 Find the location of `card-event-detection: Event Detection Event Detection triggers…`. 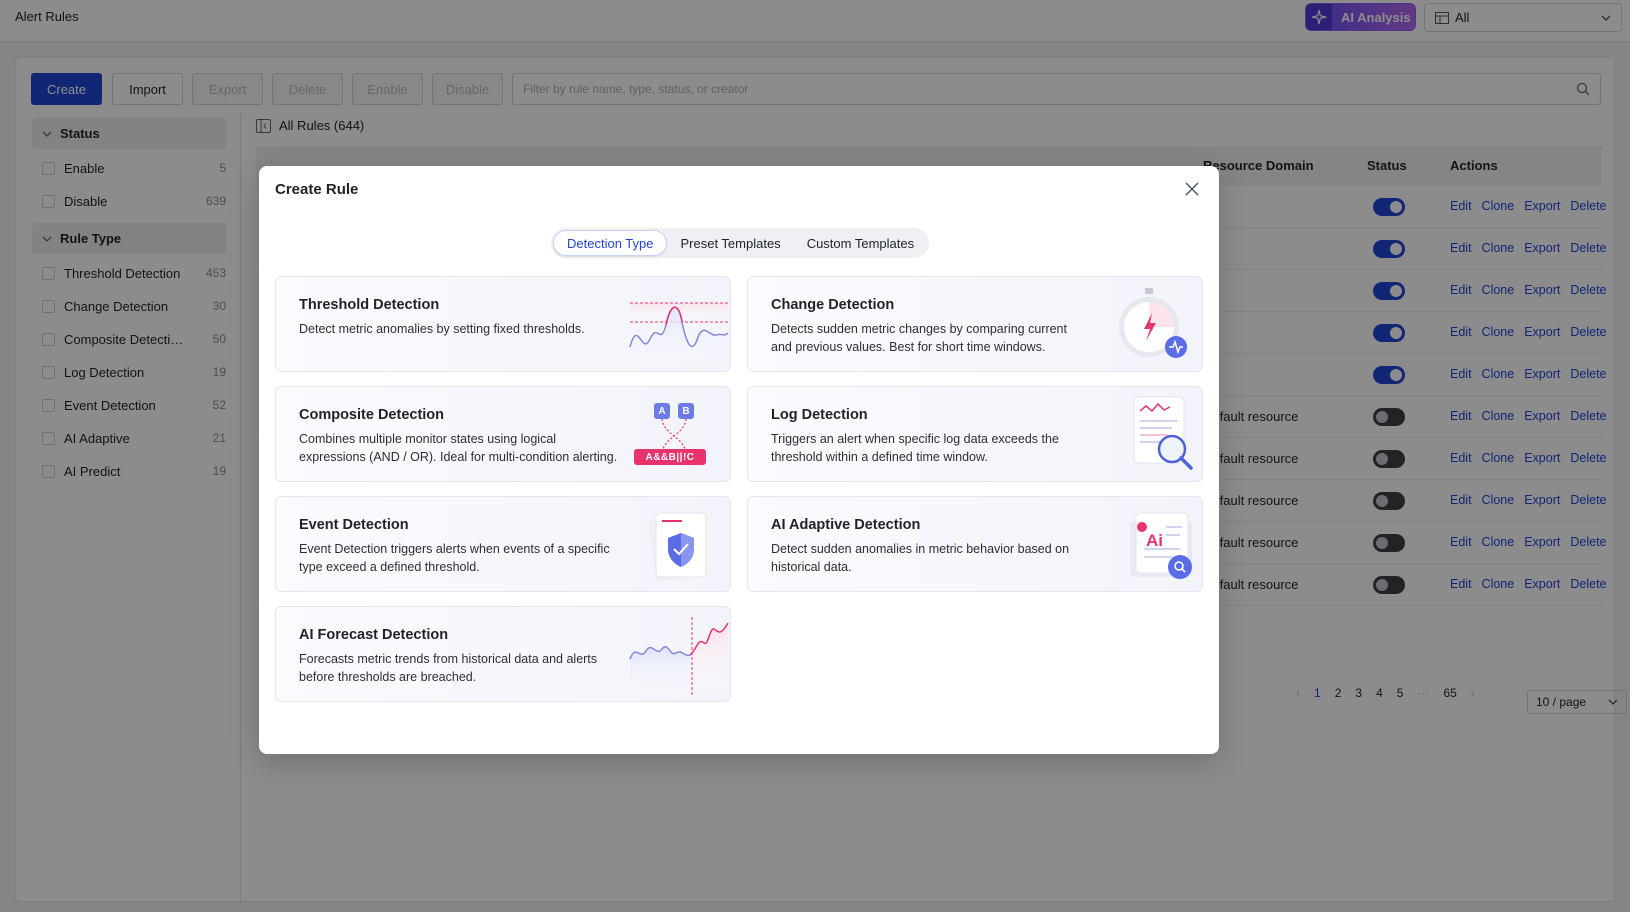

card-event-detection: Event Detection Event Detection triggers… is located at coordinates (503, 544).